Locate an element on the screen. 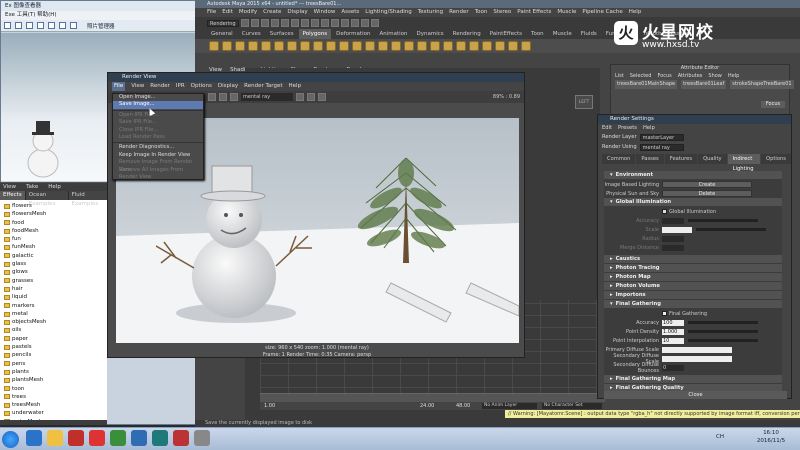 The height and width of the screenshot is (450, 800). visor-folder-item: pens is located at coordinates (53, 364).